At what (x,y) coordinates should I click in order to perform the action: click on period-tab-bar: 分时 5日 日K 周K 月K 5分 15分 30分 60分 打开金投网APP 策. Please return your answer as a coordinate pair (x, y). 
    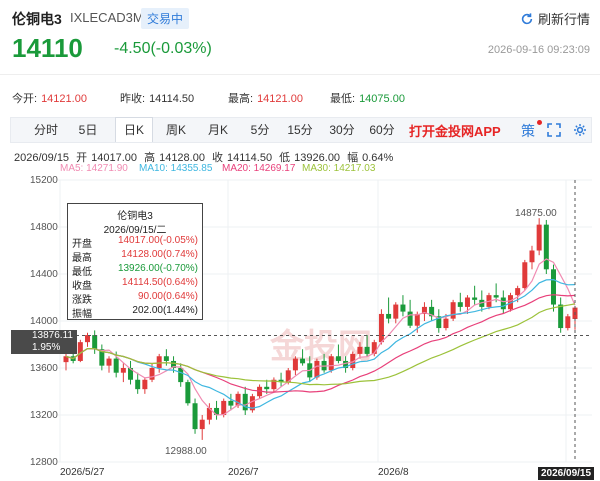
    Looking at the image, I should click on (301, 130).